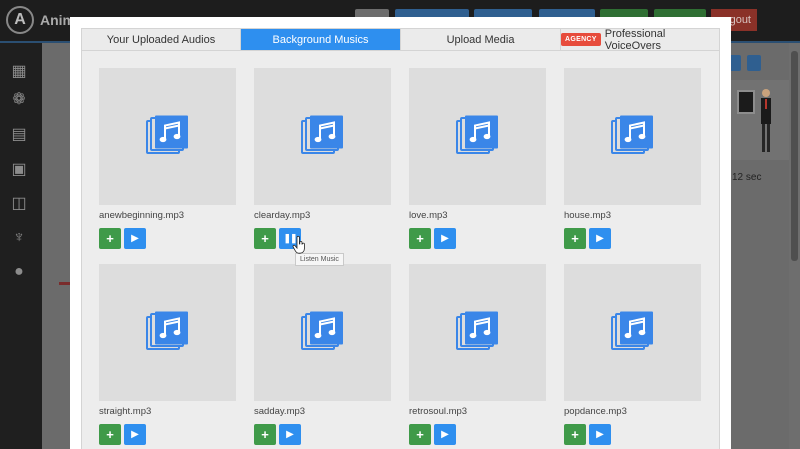 This screenshot has width=800, height=449. What do you see at coordinates (747, 177) in the screenshot?
I see `scene-duration: 12 sec` at bounding box center [747, 177].